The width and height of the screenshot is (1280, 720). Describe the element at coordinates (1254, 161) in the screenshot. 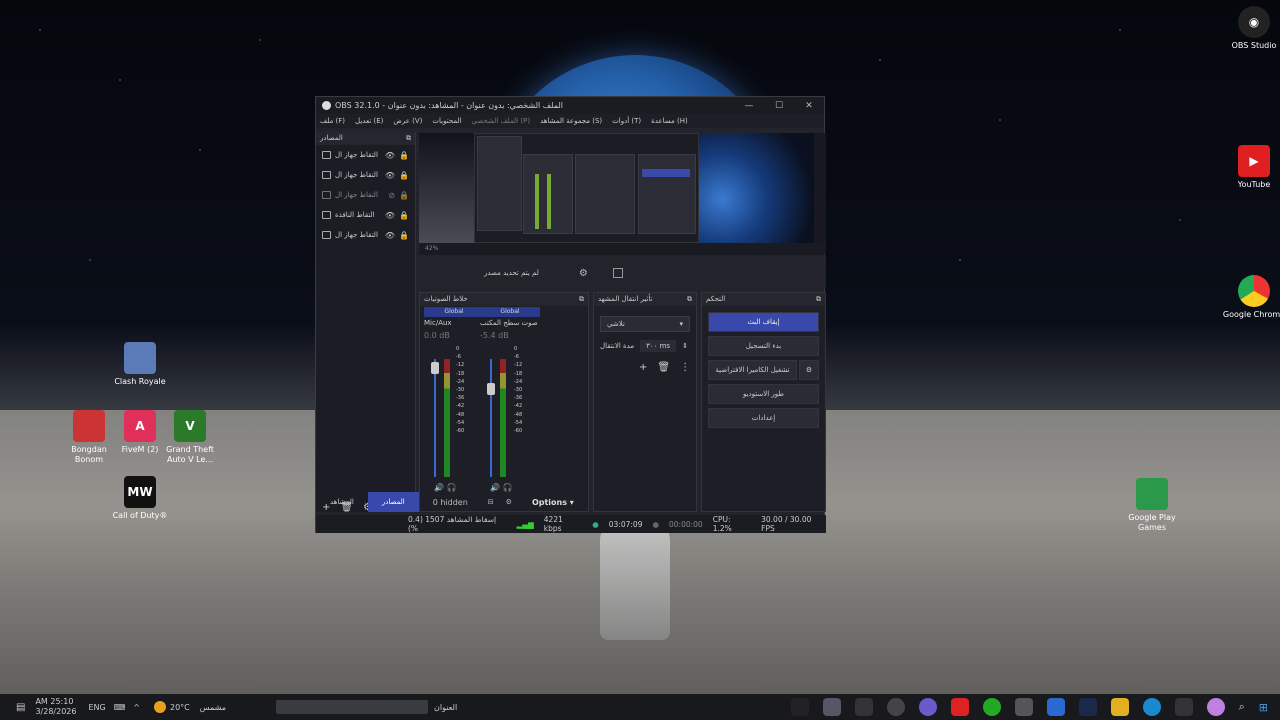

I see `youtube-icon: ▶` at that location.